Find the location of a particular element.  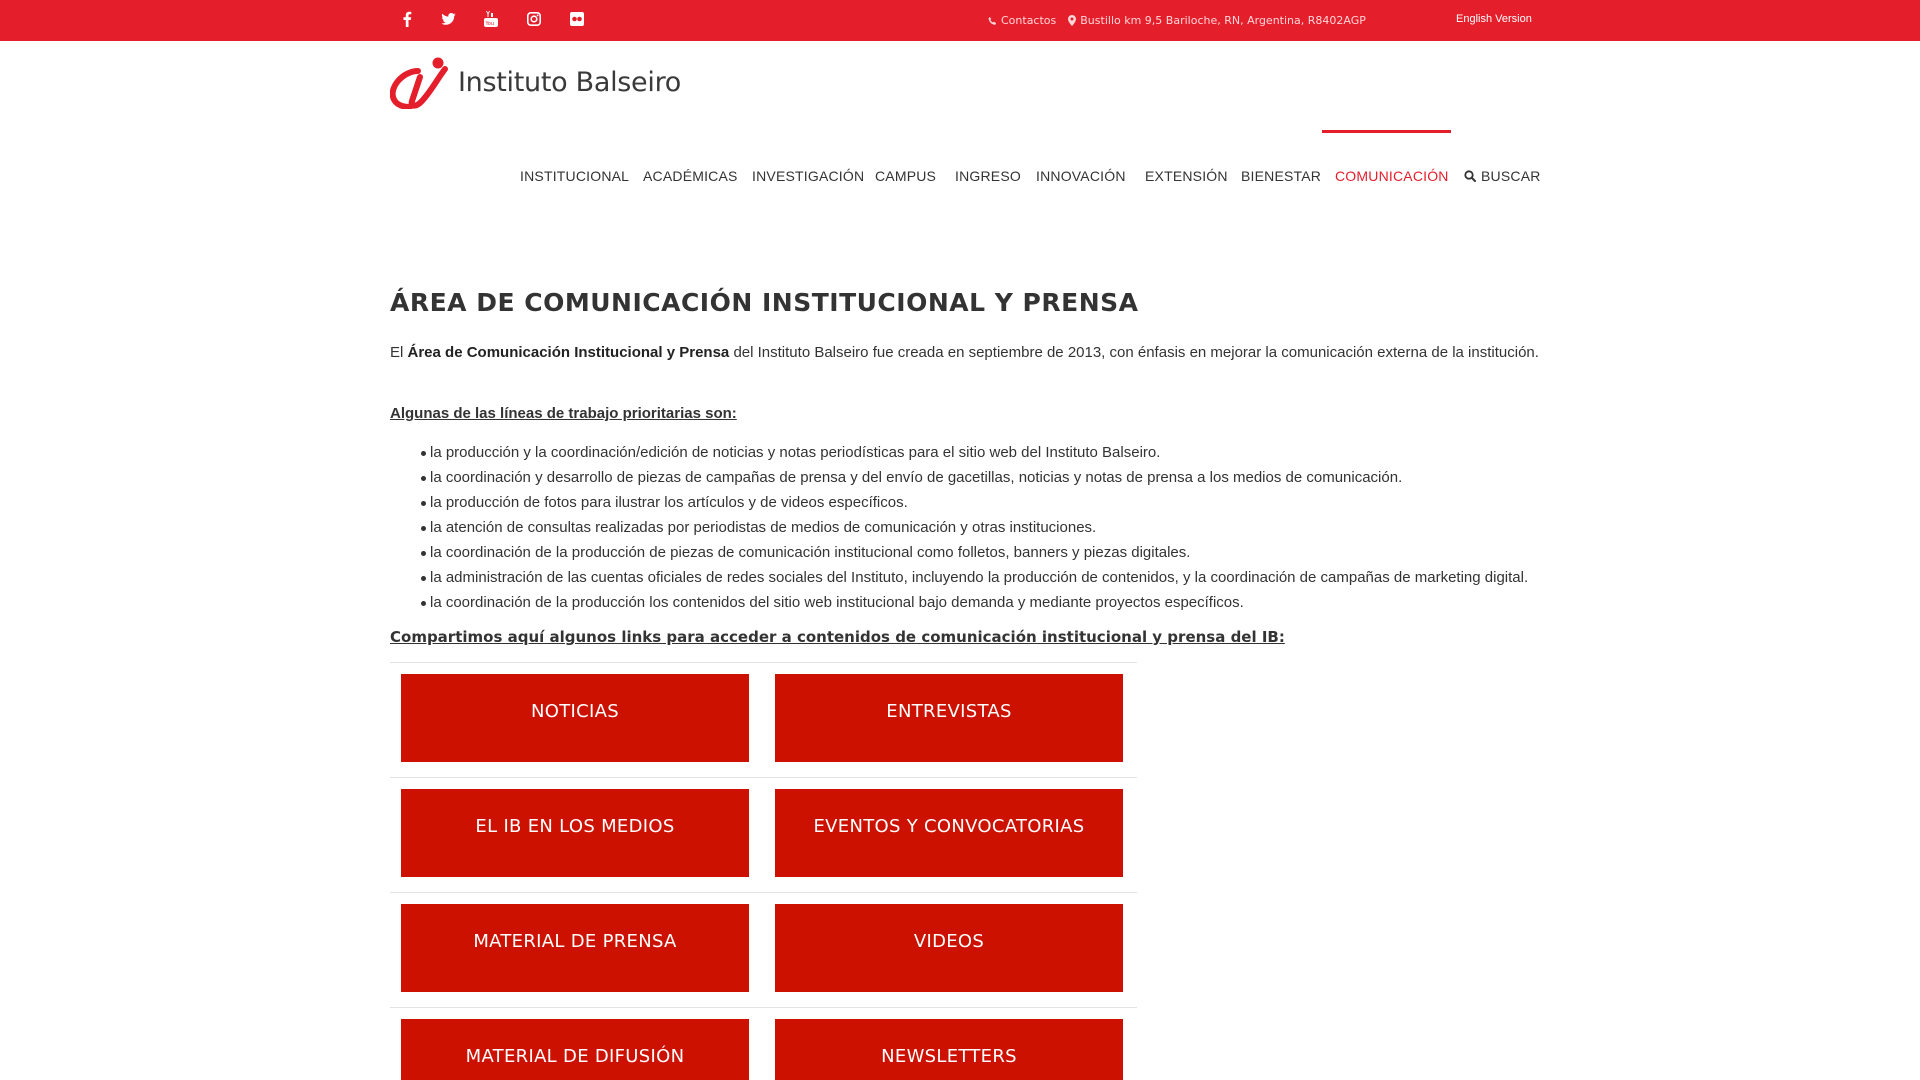

search-icon is located at coordinates (1470, 176).